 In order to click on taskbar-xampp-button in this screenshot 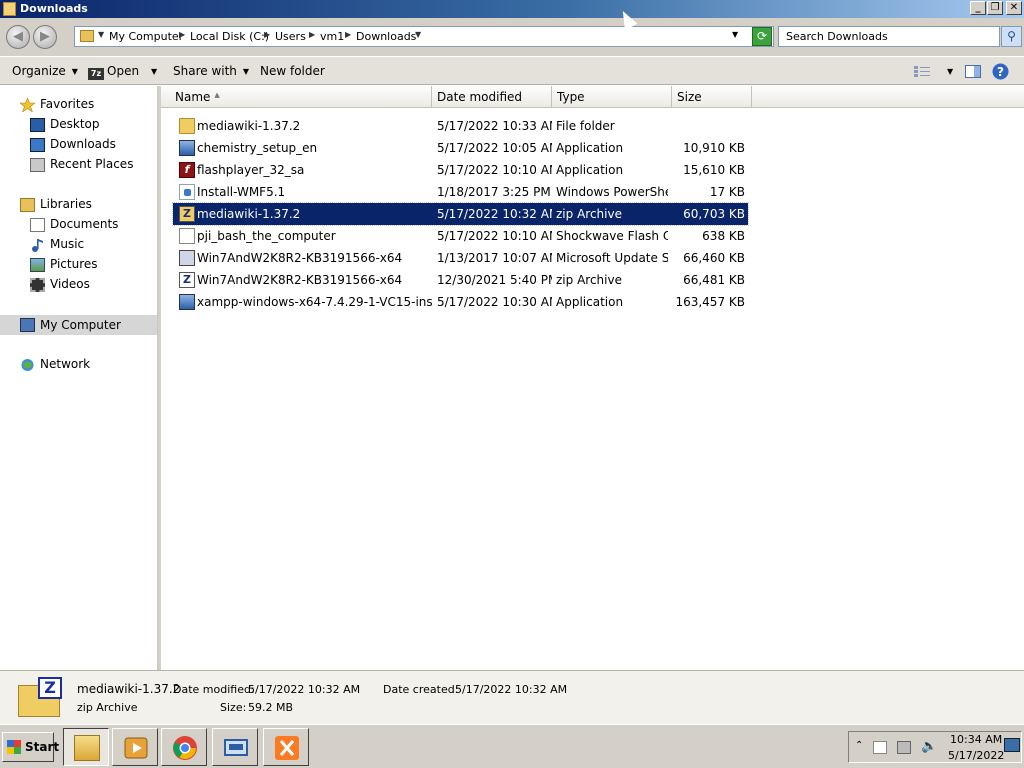, I will do `click(286, 747)`.